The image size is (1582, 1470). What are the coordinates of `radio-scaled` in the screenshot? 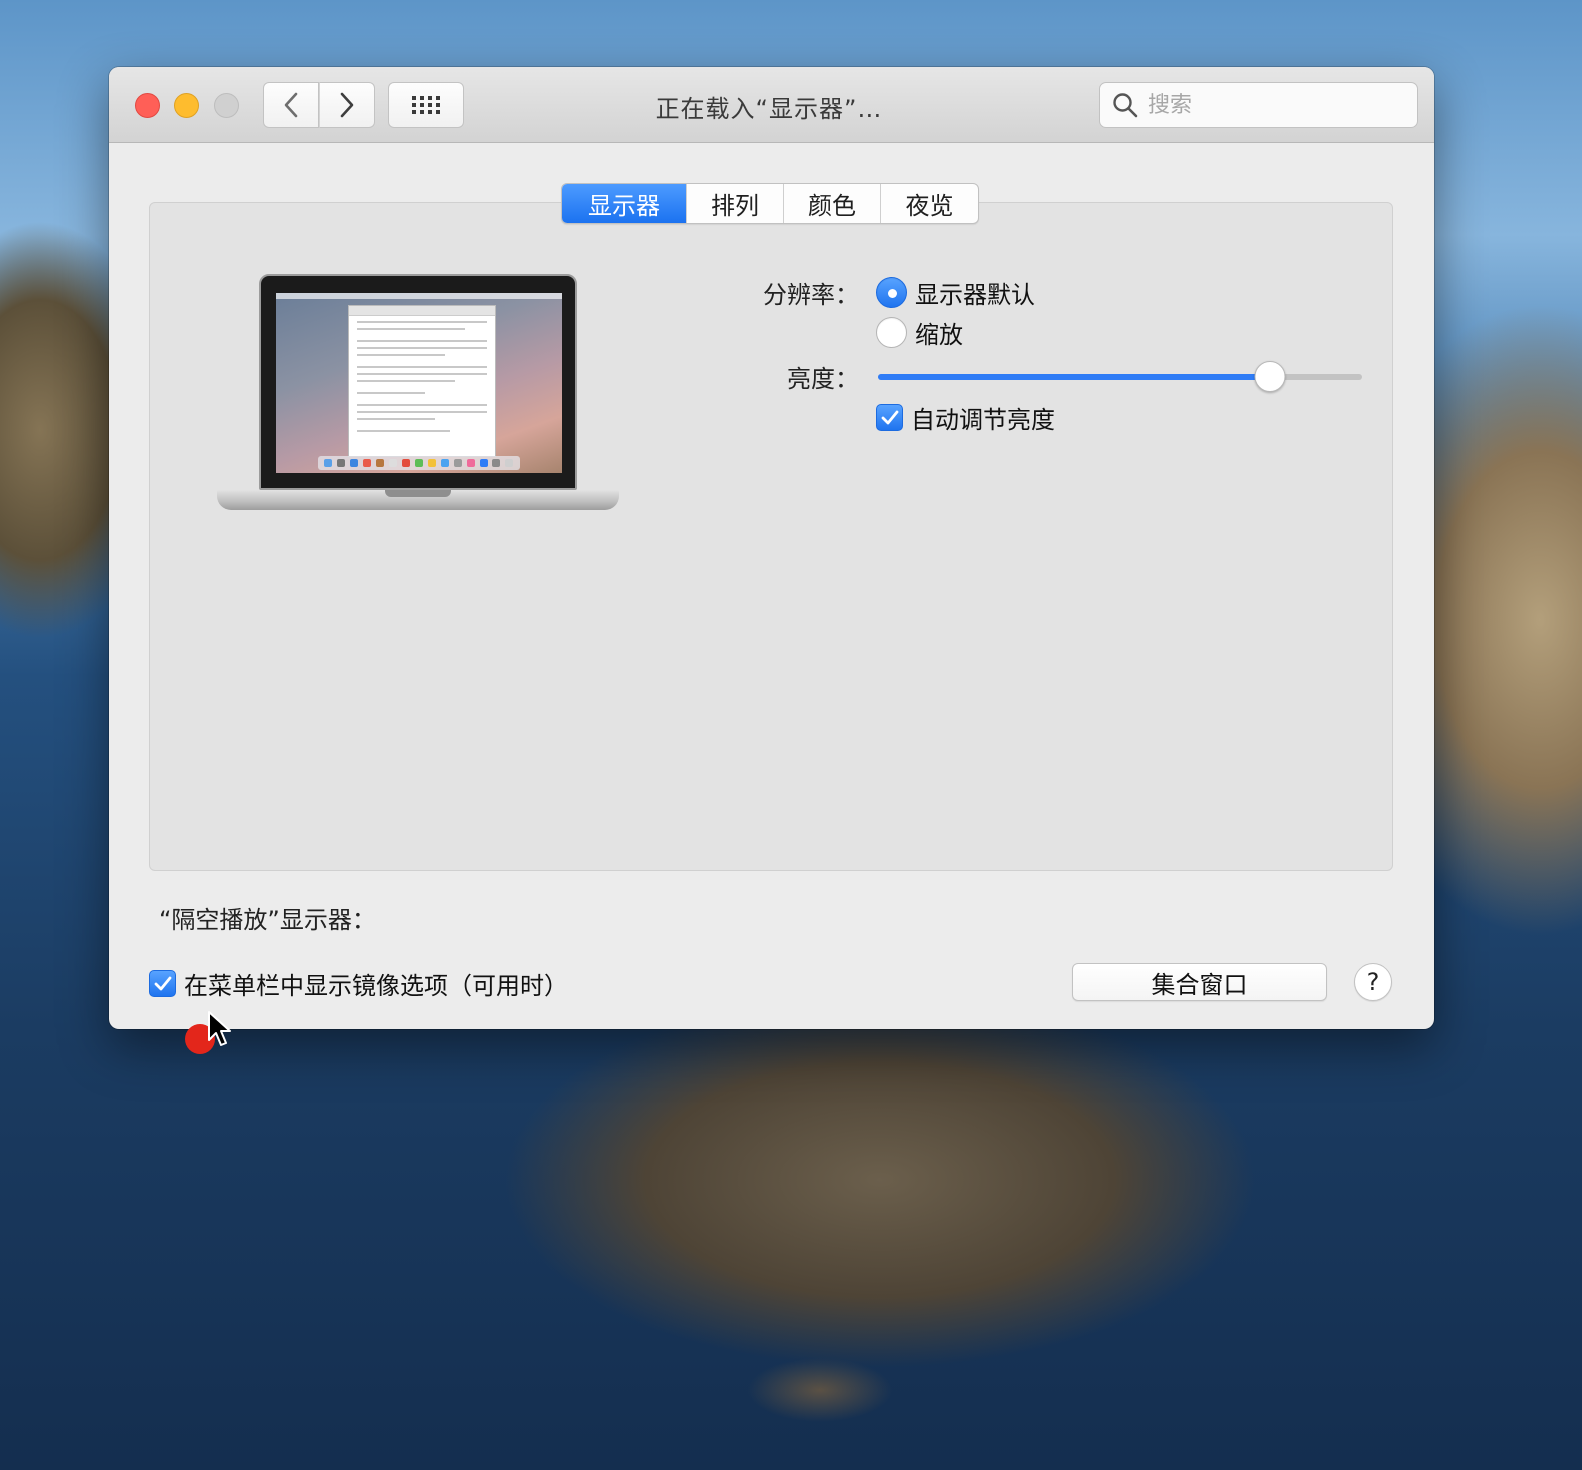 It's located at (891, 332).